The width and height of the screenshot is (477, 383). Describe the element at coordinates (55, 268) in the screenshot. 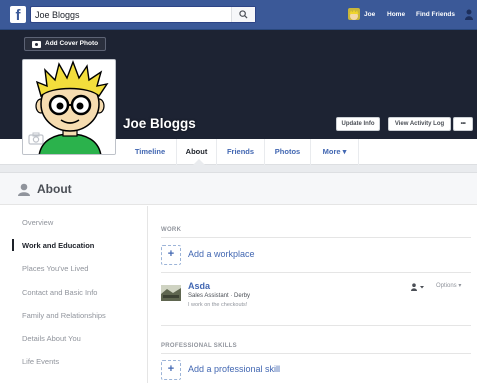

I see `about-nav-places: Places You've Lived` at that location.